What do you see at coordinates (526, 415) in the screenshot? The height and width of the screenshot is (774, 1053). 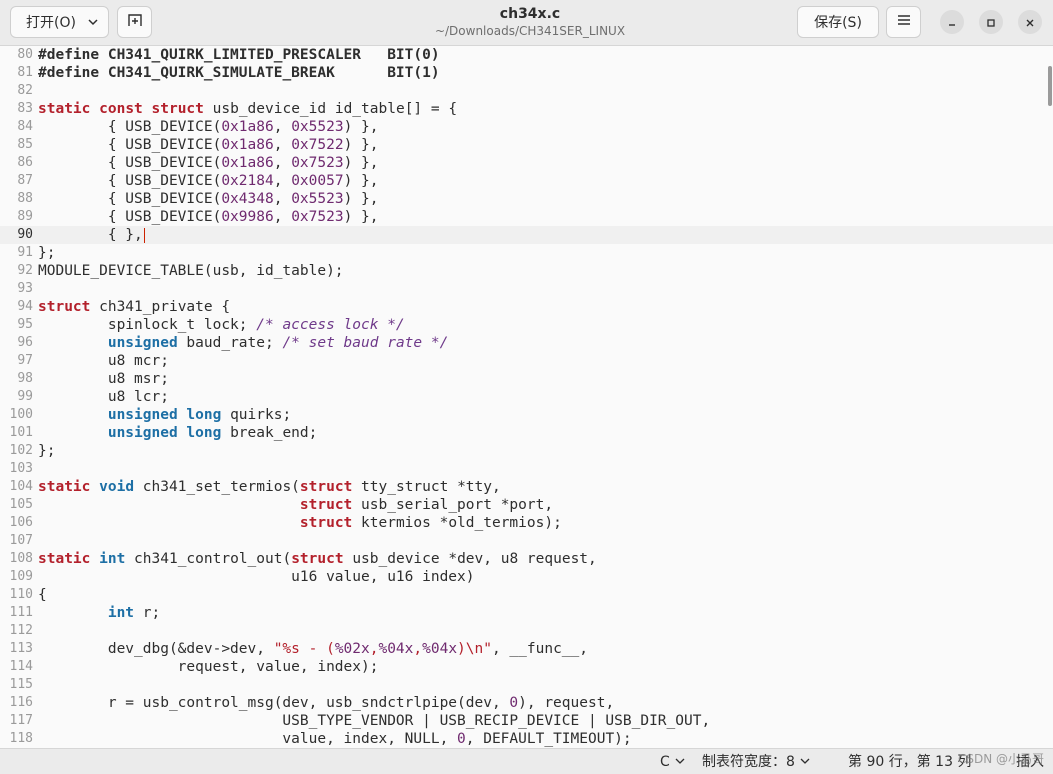 I see `code-line: 100 unsigned long quirks;` at bounding box center [526, 415].